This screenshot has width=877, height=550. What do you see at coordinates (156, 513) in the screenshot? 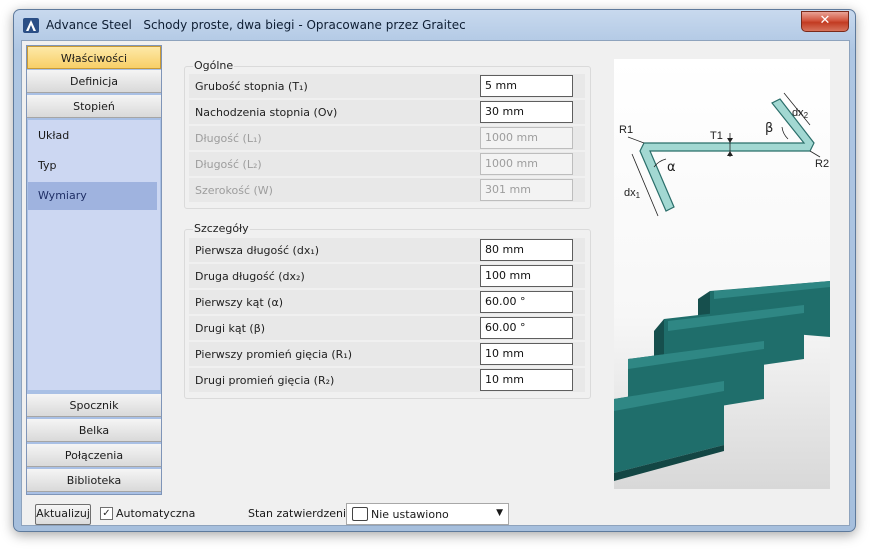
I see `automatic-label: Automatyczna` at bounding box center [156, 513].